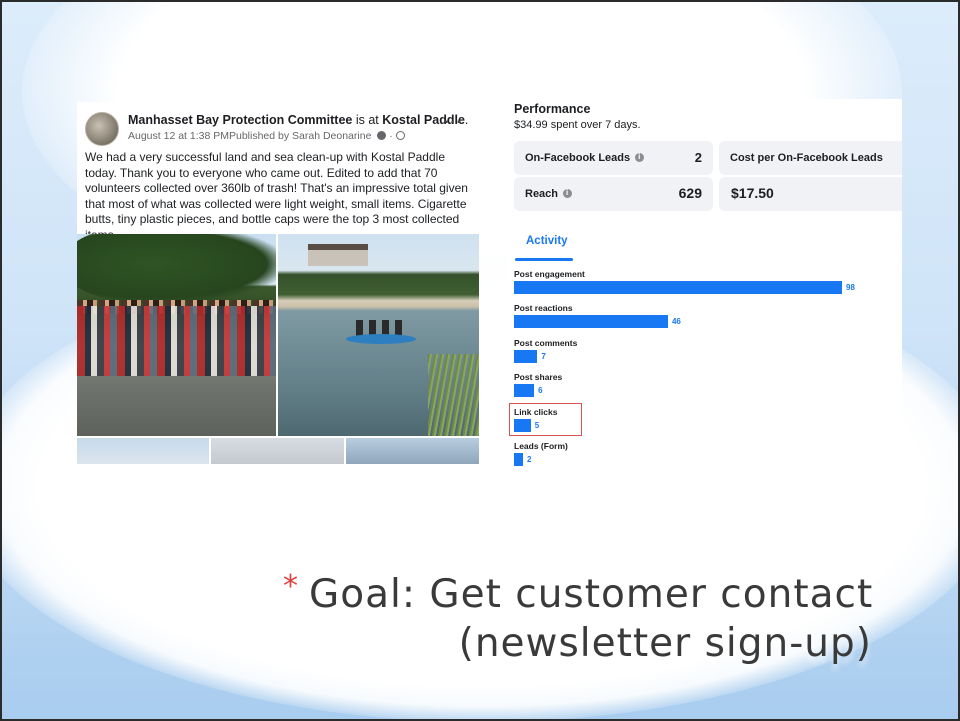 The width and height of the screenshot is (960, 721). What do you see at coordinates (542, 194) in the screenshot?
I see `reach-label: Reach` at bounding box center [542, 194].